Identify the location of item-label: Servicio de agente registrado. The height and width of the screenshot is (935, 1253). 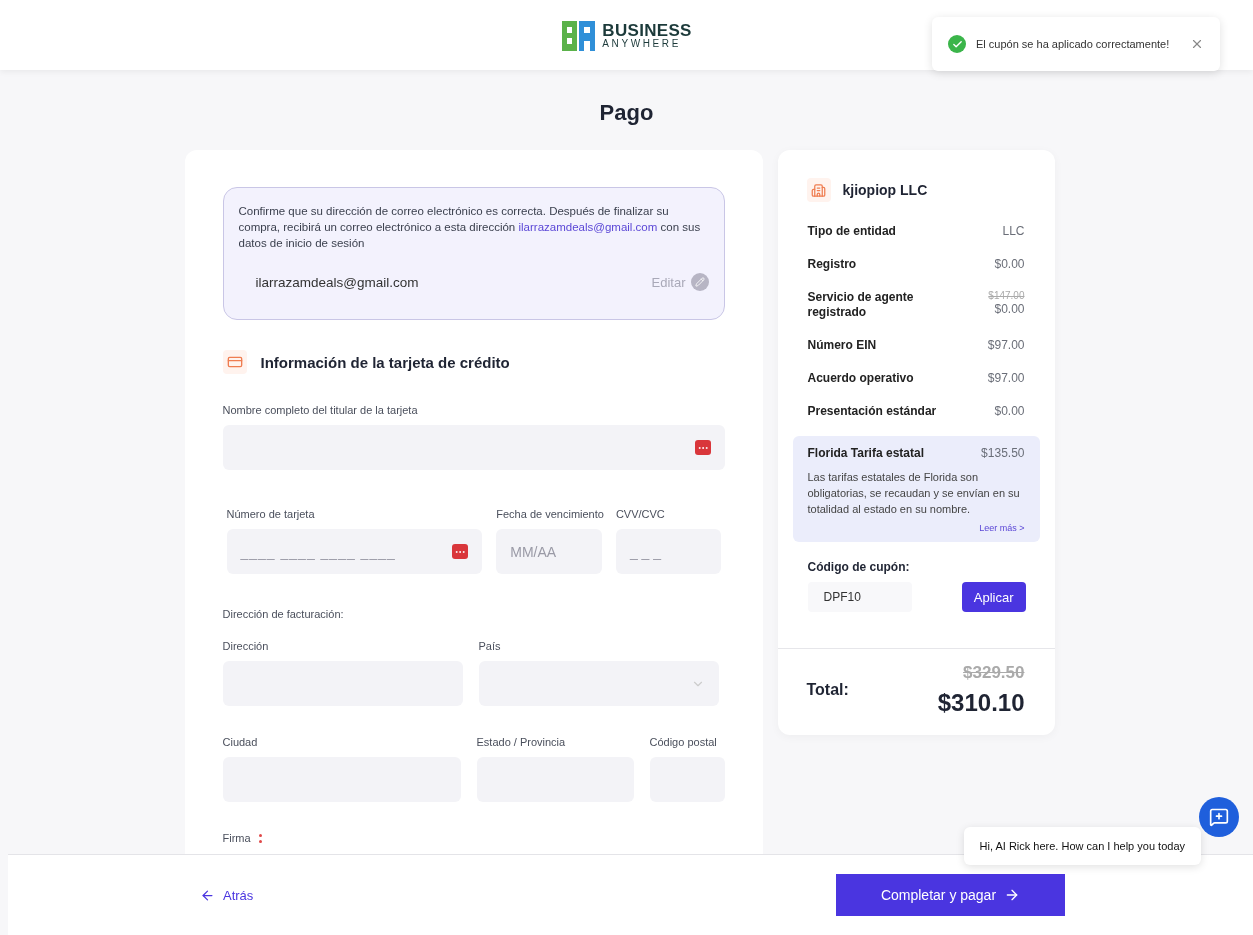
(861, 305).